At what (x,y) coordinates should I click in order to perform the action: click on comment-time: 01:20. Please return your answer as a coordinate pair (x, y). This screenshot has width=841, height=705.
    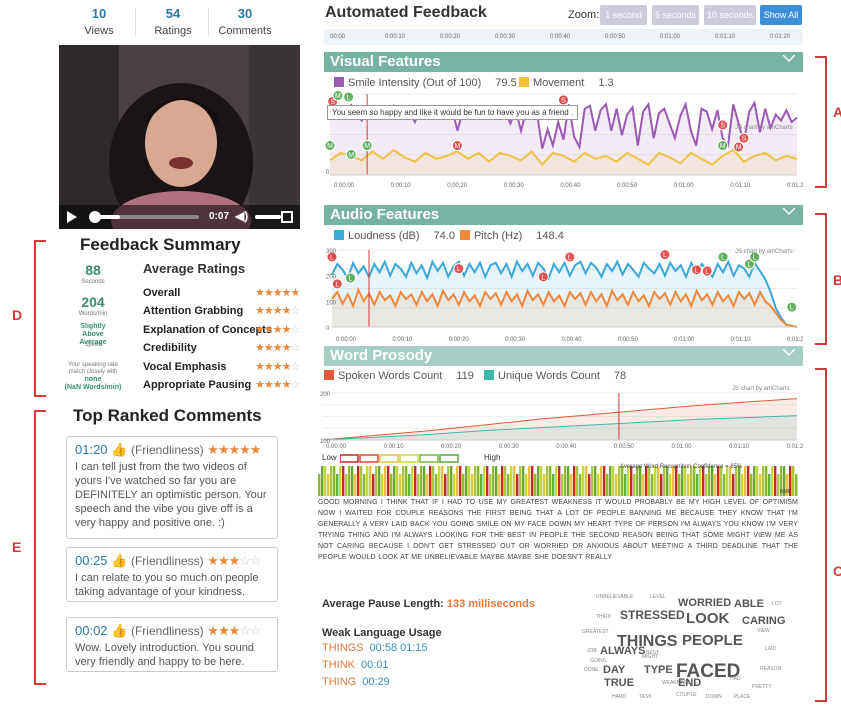
    Looking at the image, I should click on (91, 449).